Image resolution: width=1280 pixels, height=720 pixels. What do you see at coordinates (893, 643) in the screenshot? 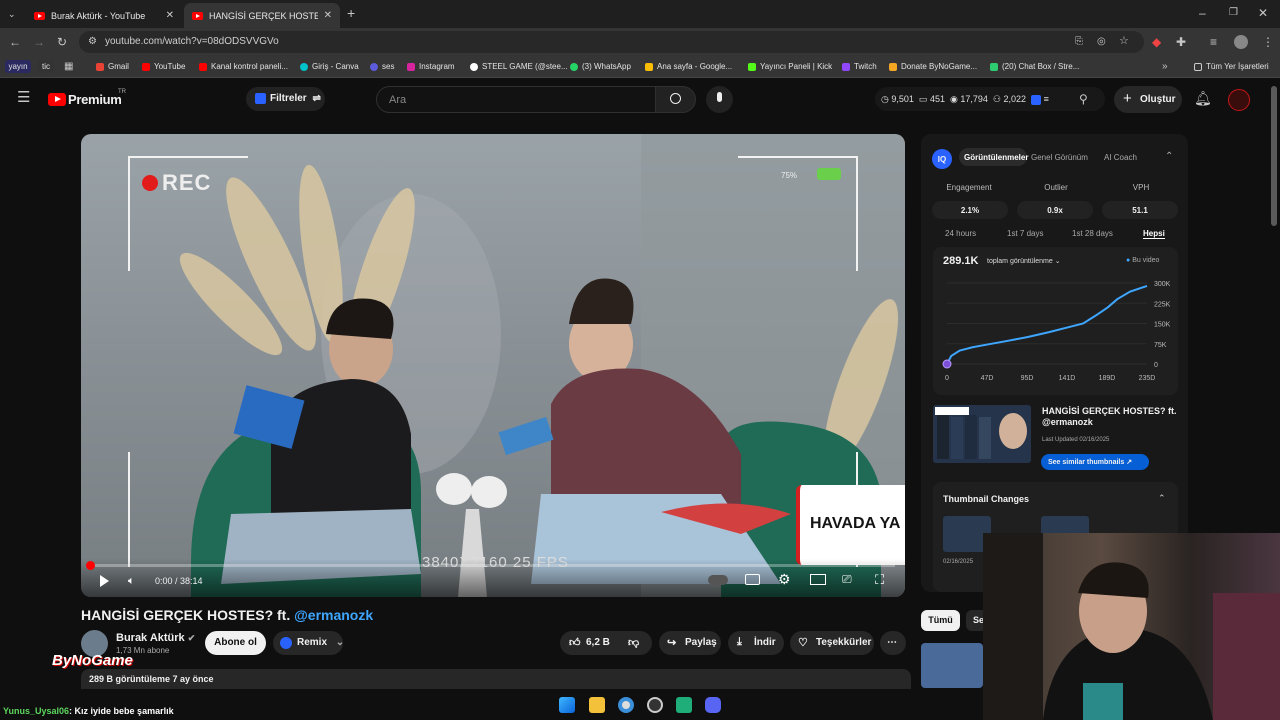
I see `more-actions-button: ⋯` at bounding box center [893, 643].